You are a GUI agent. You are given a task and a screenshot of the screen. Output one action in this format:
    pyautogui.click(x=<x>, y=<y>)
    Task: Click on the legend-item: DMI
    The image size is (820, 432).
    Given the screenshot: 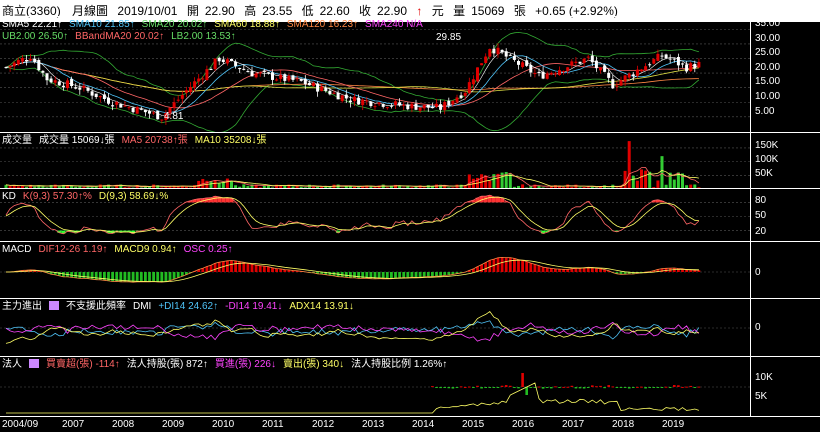 What is the action you would take?
    pyautogui.click(x=142, y=306)
    